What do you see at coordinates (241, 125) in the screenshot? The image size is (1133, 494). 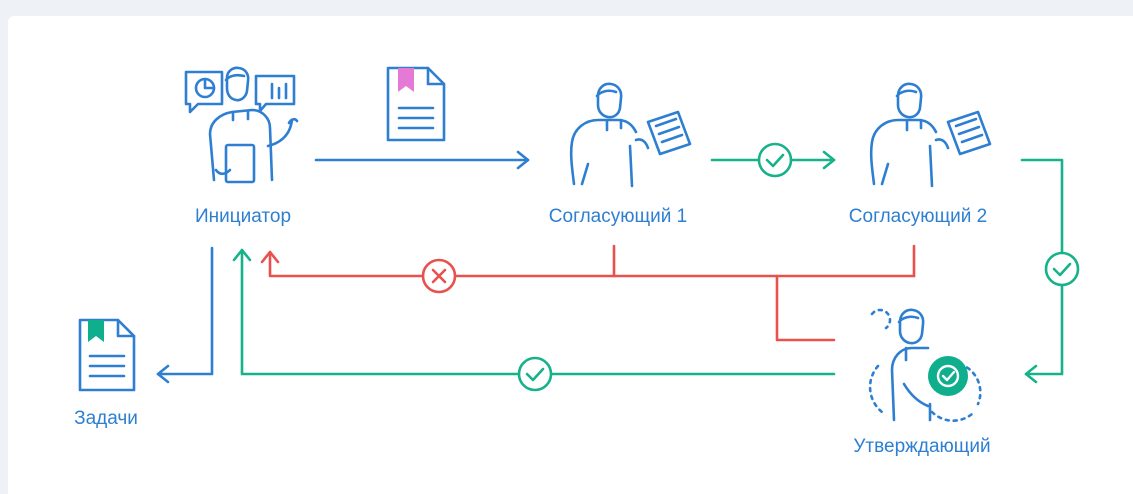 I see `initiator-person-icon` at bounding box center [241, 125].